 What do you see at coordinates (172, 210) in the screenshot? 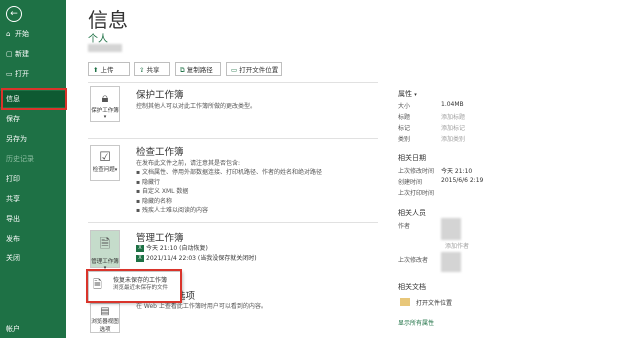
I see `list-item: ▪ 残疾人士难以阅读的内容` at bounding box center [172, 210].